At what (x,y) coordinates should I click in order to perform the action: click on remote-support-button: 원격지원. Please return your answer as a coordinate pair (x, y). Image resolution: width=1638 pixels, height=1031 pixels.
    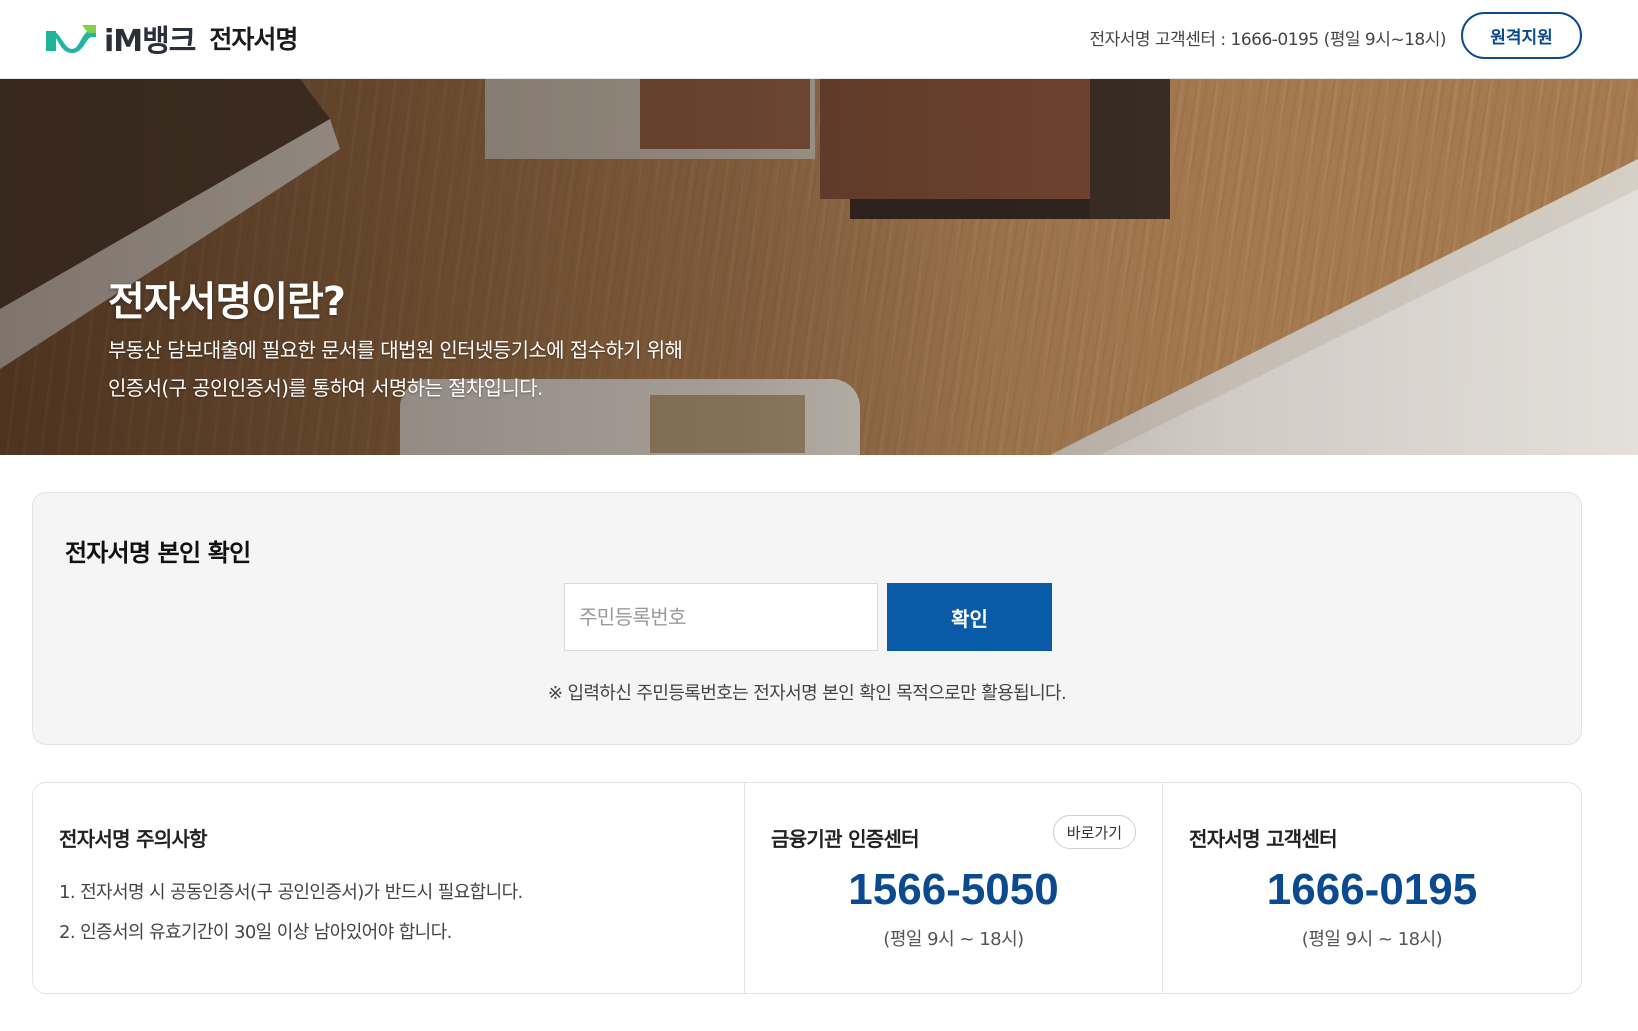
    Looking at the image, I should click on (1521, 35).